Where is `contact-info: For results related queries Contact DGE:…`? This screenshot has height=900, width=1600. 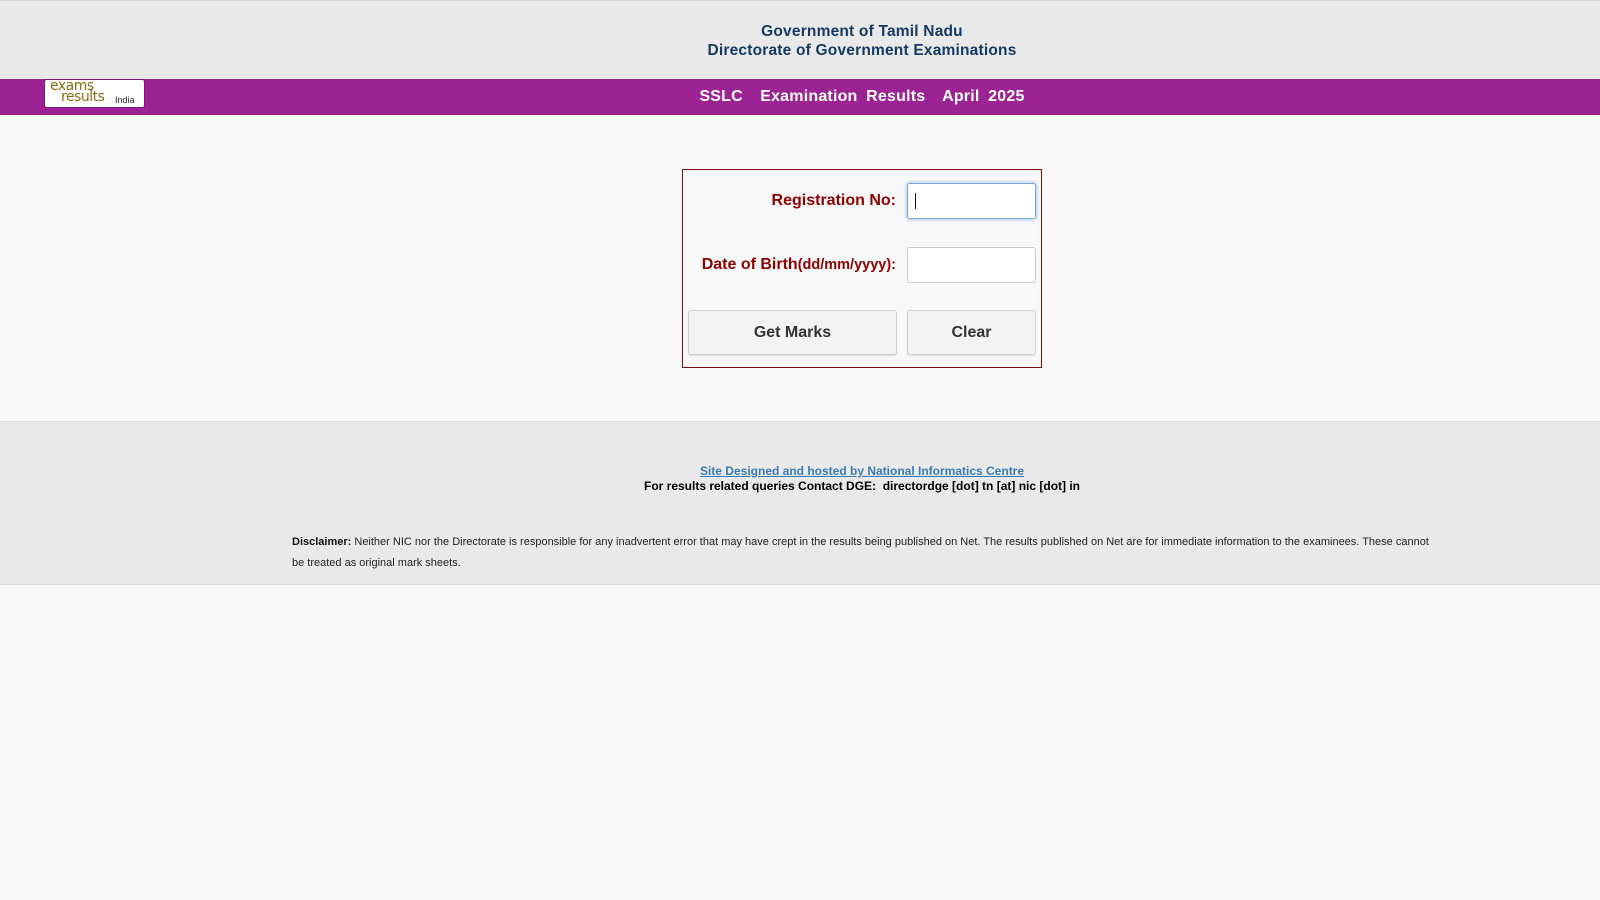
contact-info: For results related queries Contact DGE:… is located at coordinates (862, 486).